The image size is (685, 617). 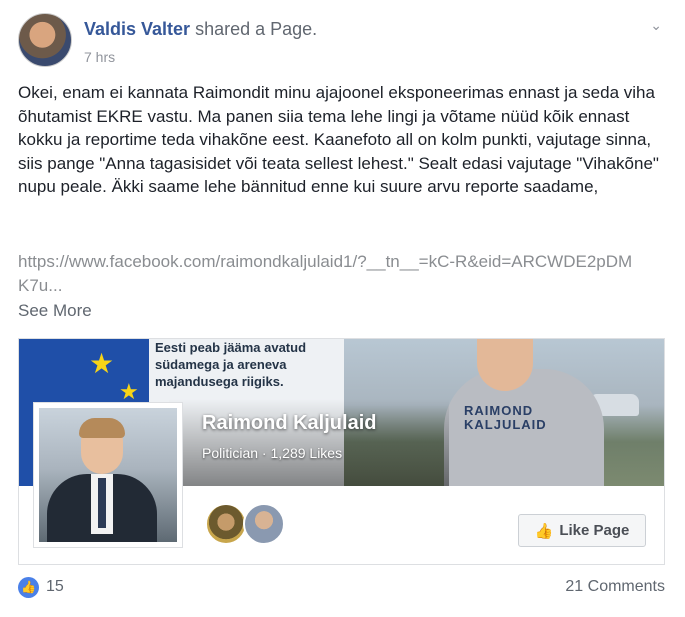 What do you see at coordinates (45, 40) in the screenshot?
I see `author-avatar` at bounding box center [45, 40].